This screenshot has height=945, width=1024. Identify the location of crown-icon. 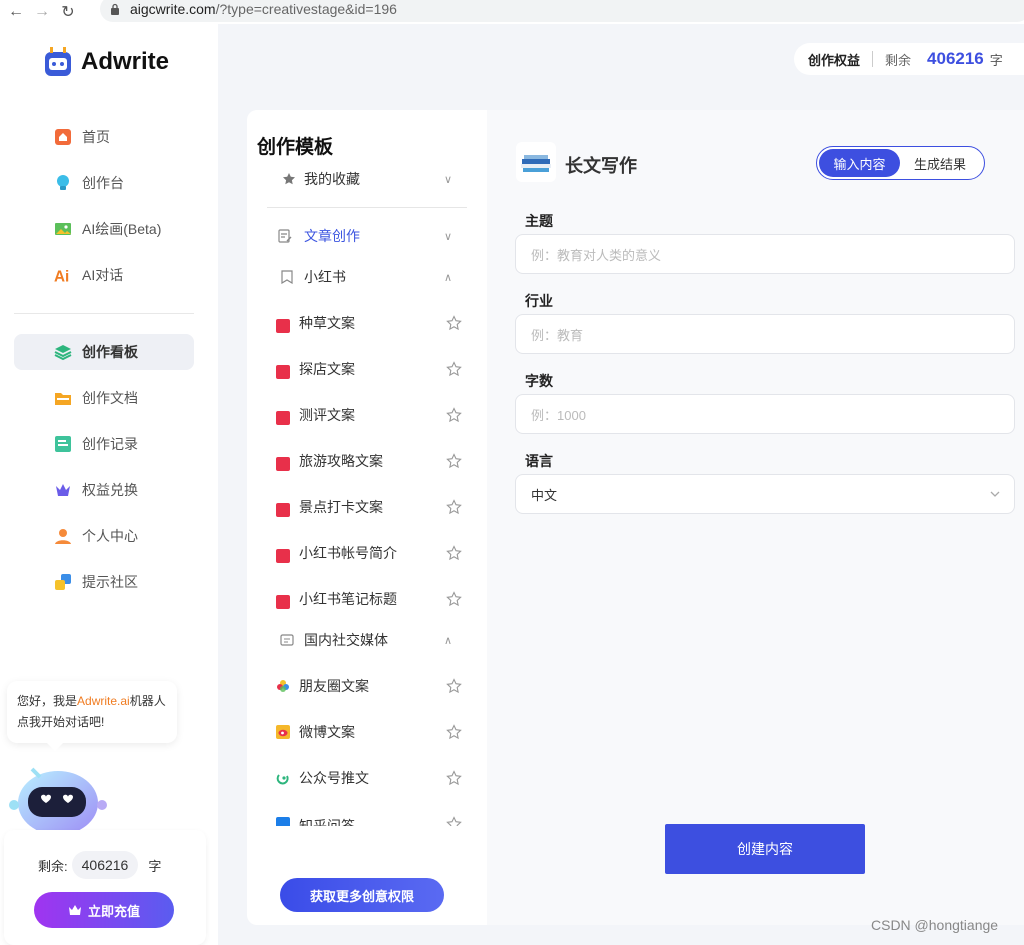
(74, 910).